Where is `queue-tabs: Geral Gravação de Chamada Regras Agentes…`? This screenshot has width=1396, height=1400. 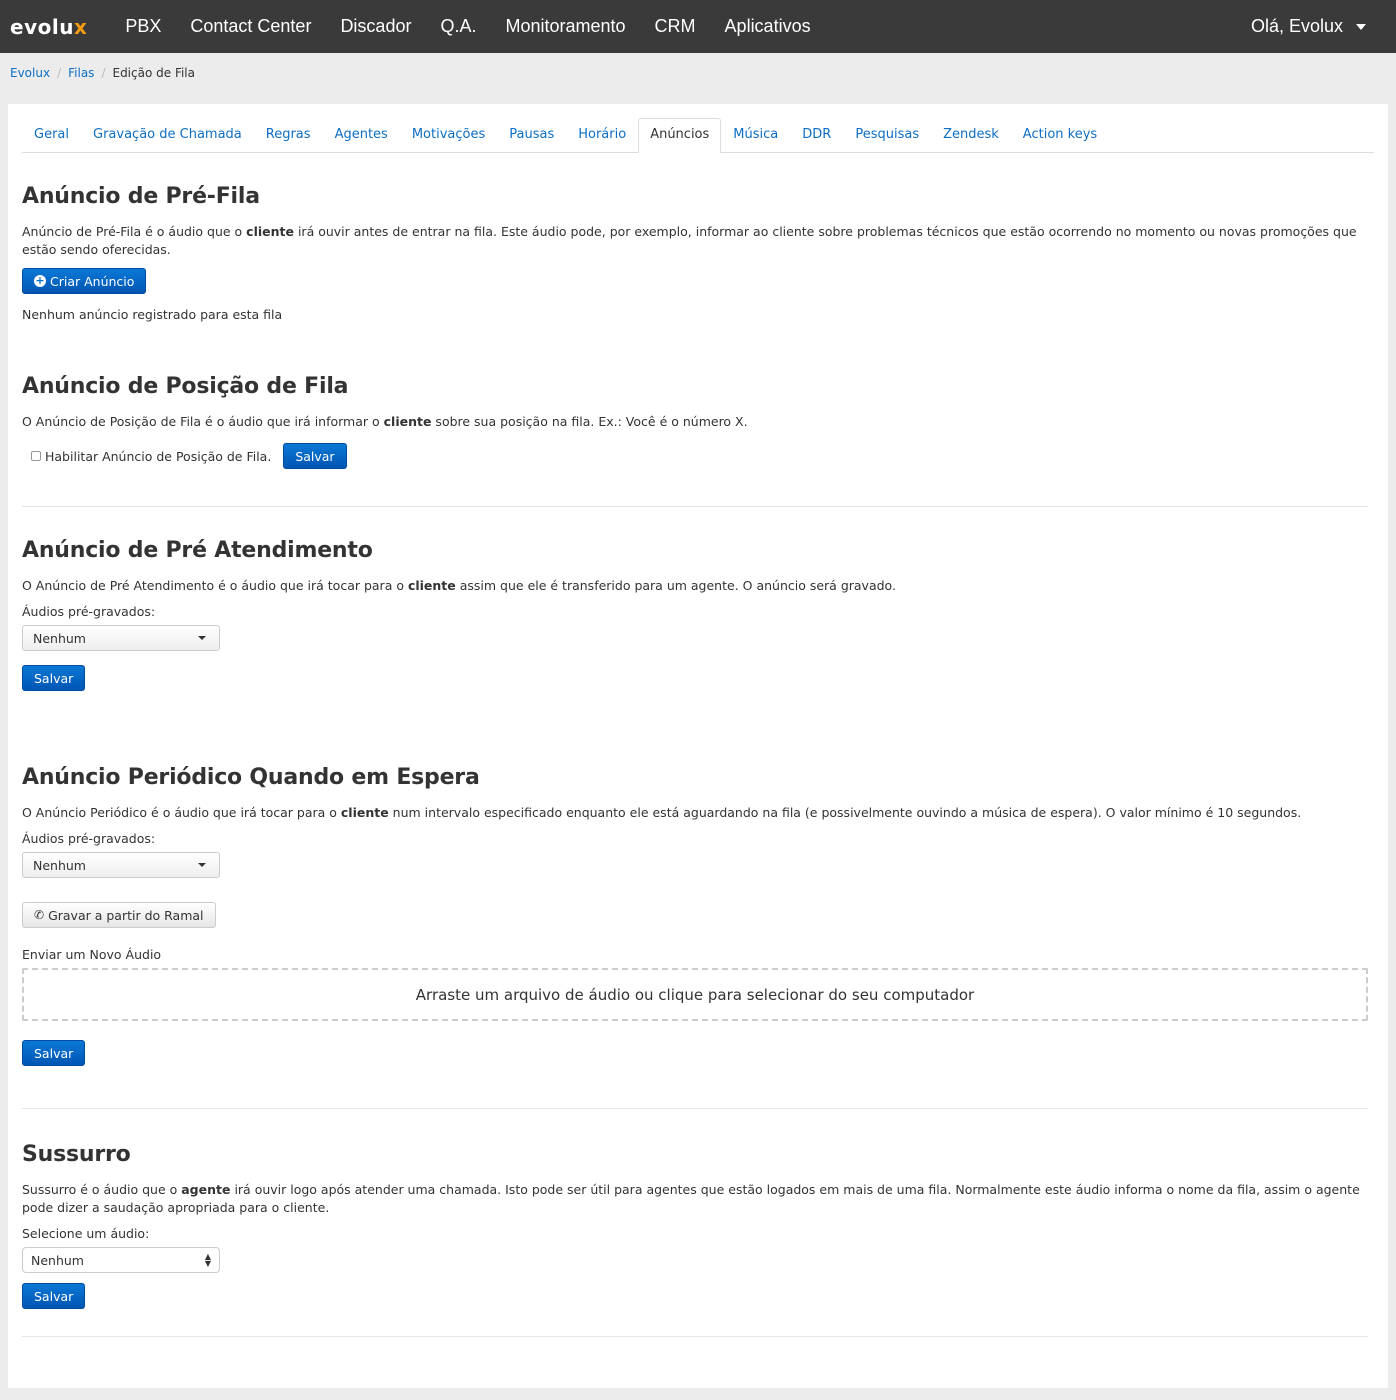
queue-tabs: Geral Gravação de Chamada Regras Agentes… is located at coordinates (698, 135).